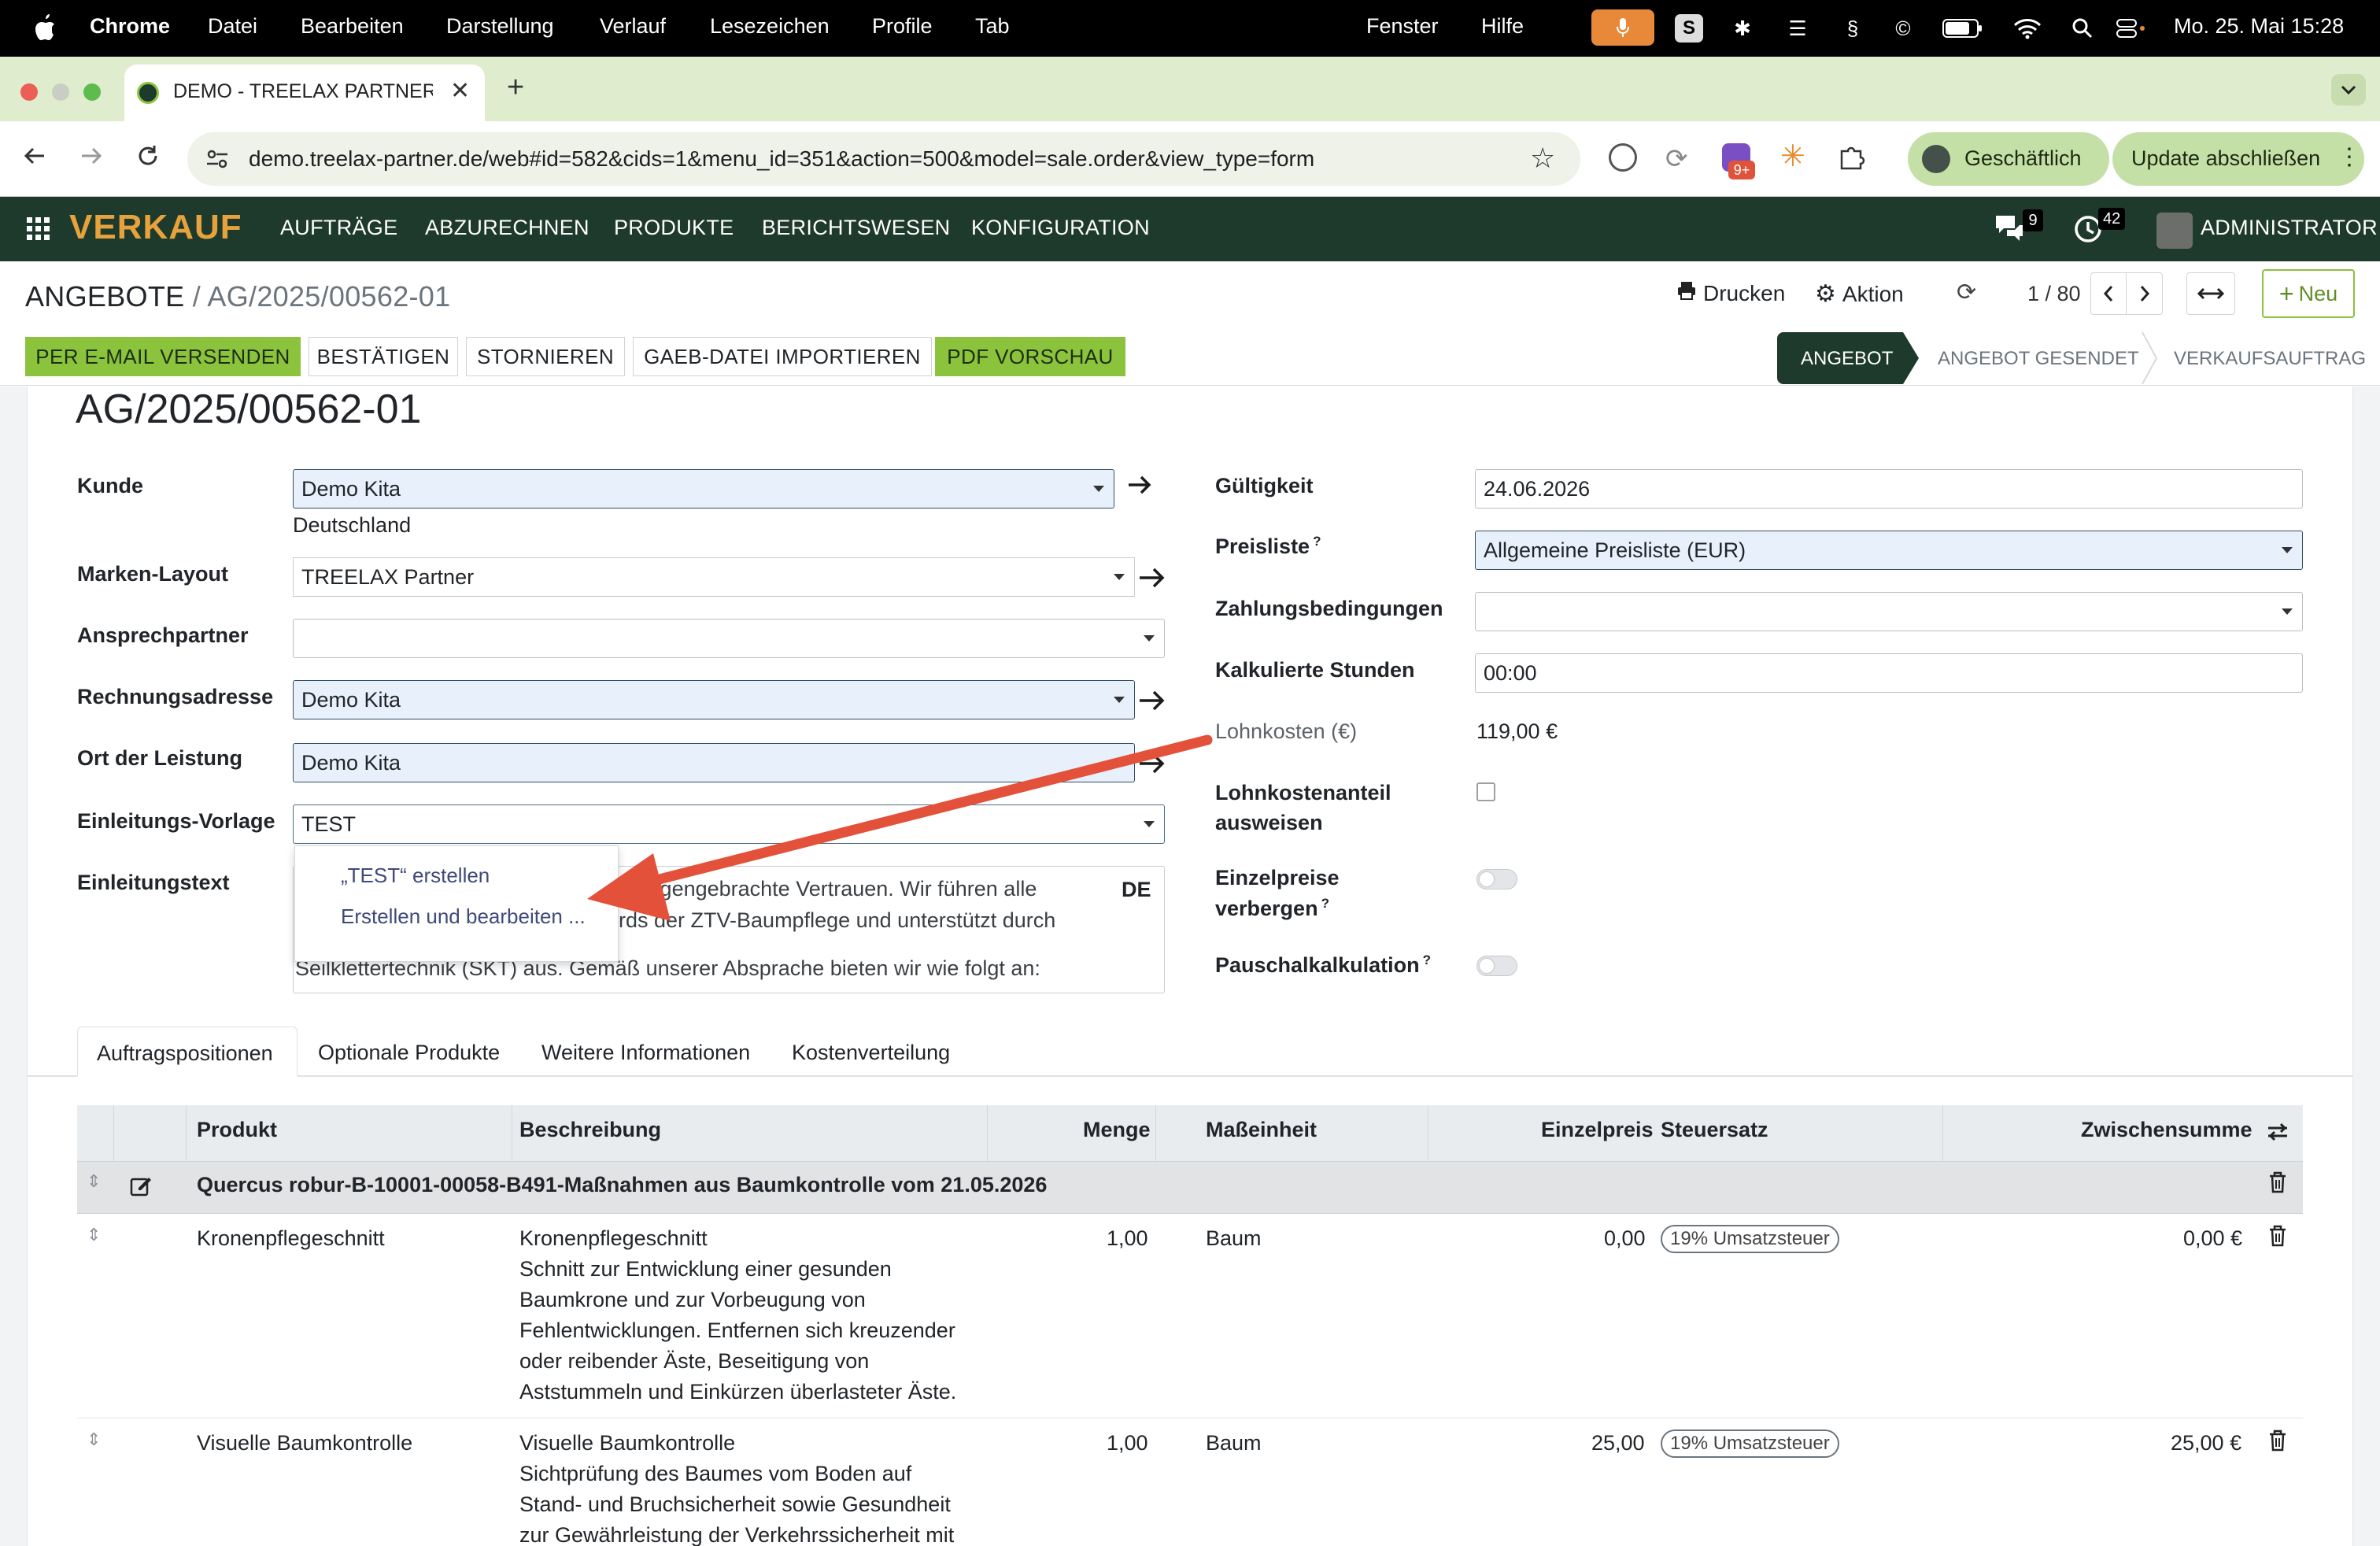  What do you see at coordinates (645, 1053) in the screenshot?
I see `tab-weitere-informationen: Weitere Informationen` at bounding box center [645, 1053].